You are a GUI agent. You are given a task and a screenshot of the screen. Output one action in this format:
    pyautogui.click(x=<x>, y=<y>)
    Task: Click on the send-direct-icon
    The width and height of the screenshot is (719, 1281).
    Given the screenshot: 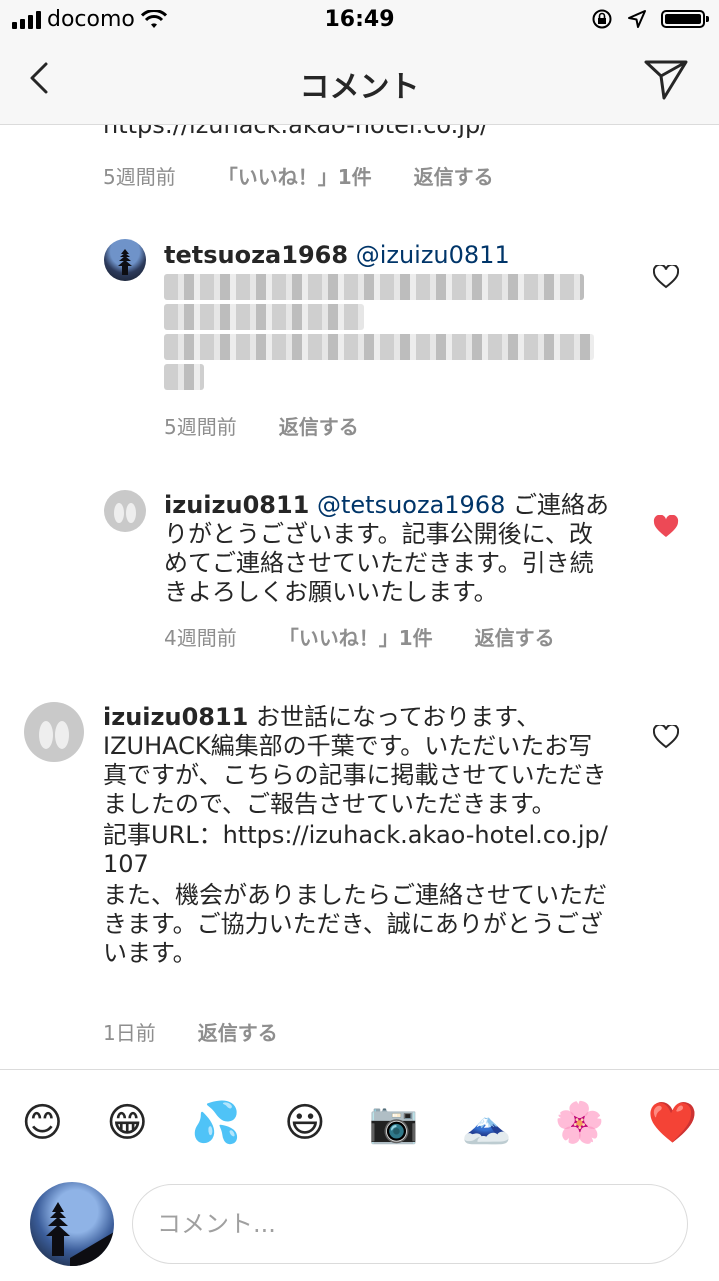 What is the action you would take?
    pyautogui.click(x=666, y=79)
    